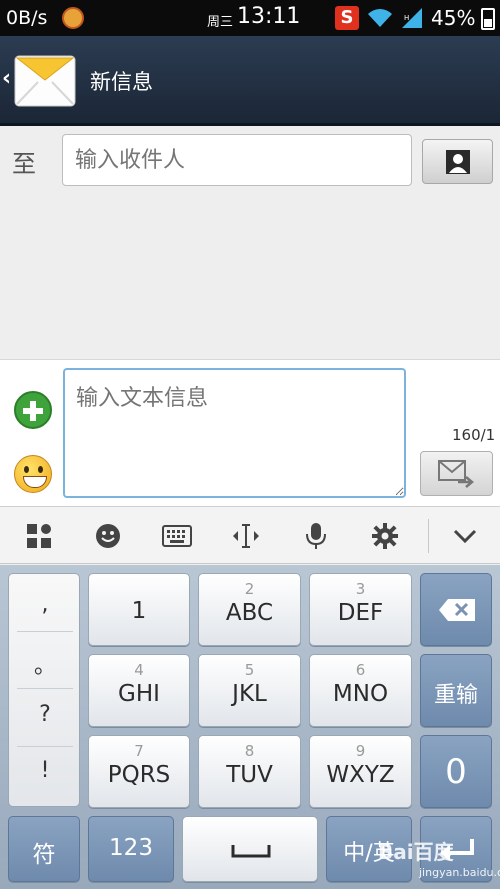  I want to click on contact-icon, so click(457, 161).